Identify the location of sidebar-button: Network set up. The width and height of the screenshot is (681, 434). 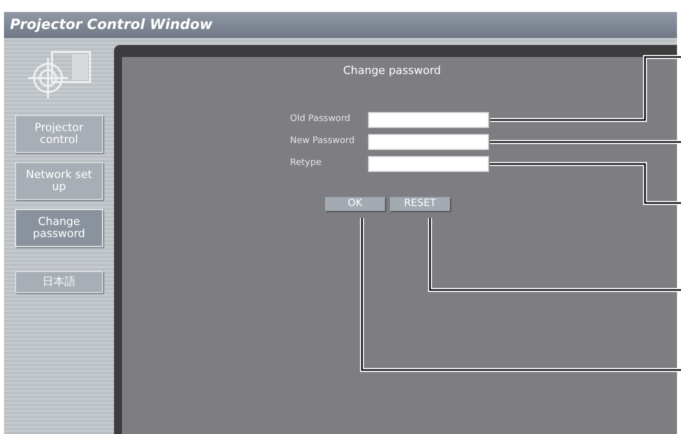
(59, 181).